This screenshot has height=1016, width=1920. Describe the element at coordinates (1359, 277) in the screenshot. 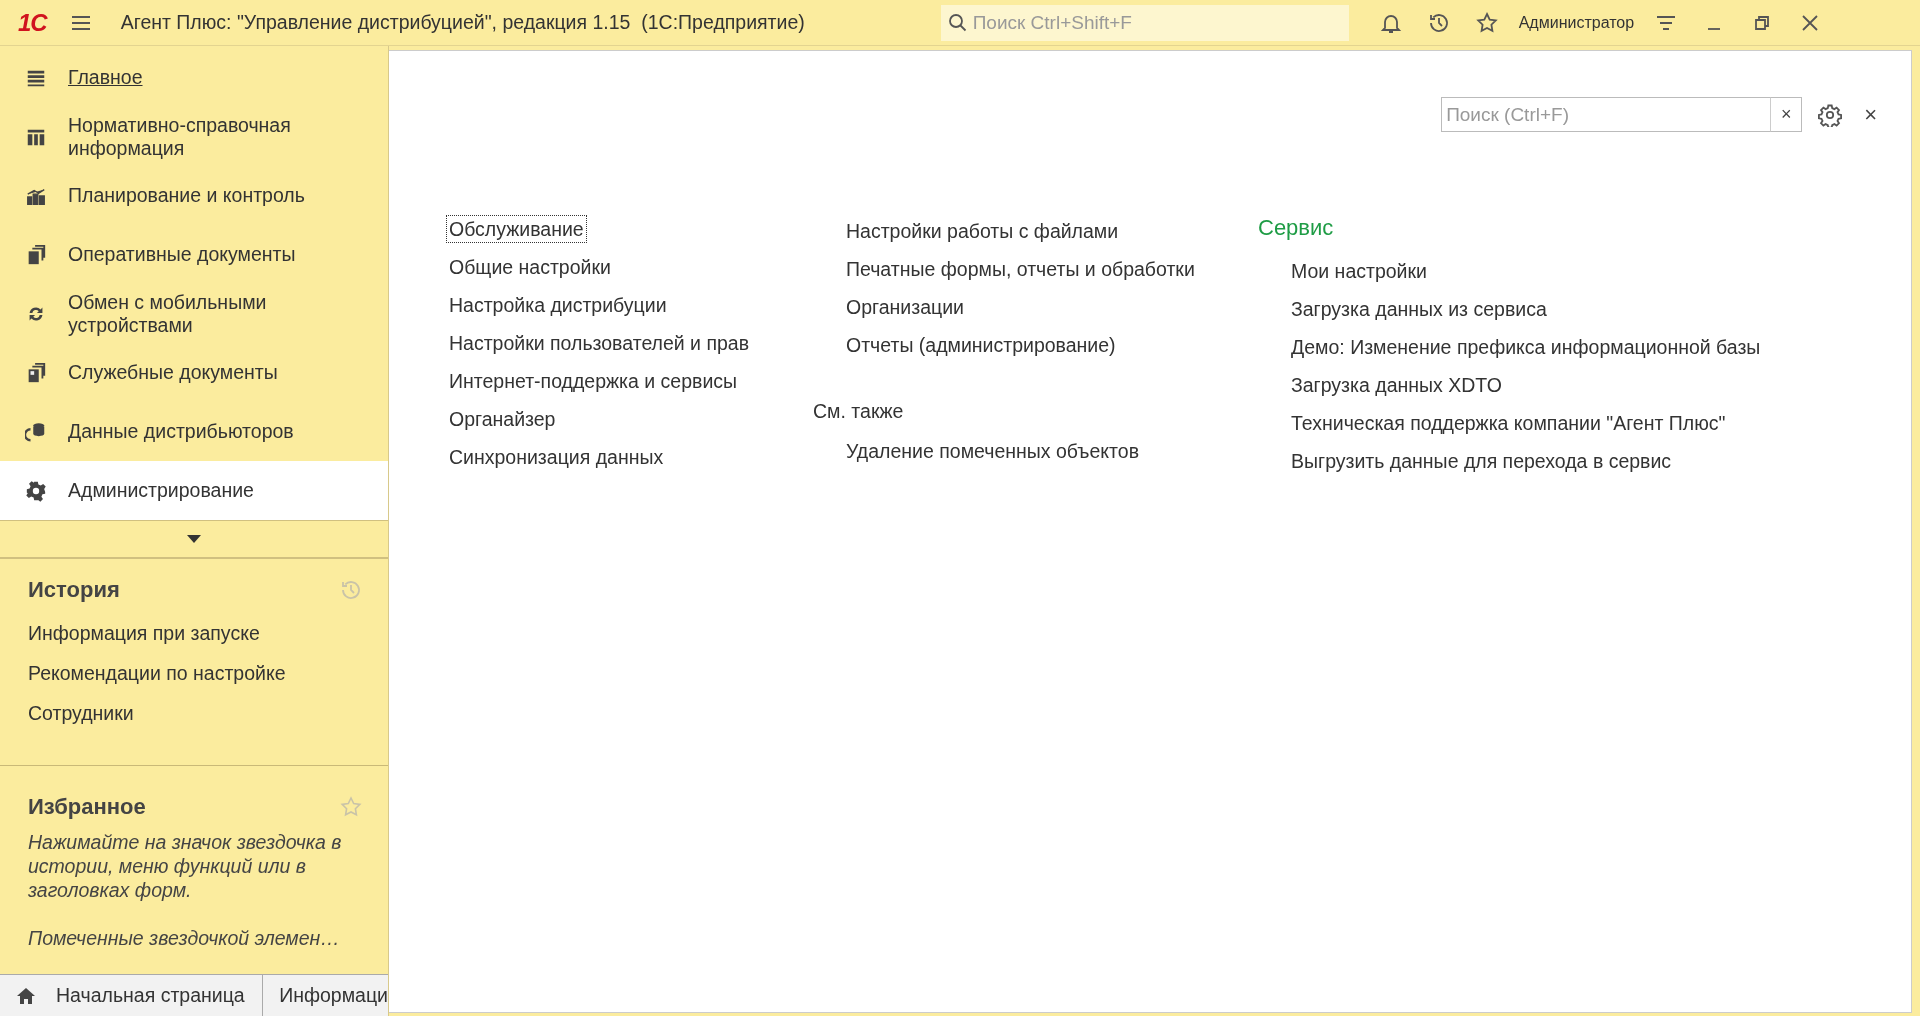

I see `menu-link: Мои настройки` at that location.